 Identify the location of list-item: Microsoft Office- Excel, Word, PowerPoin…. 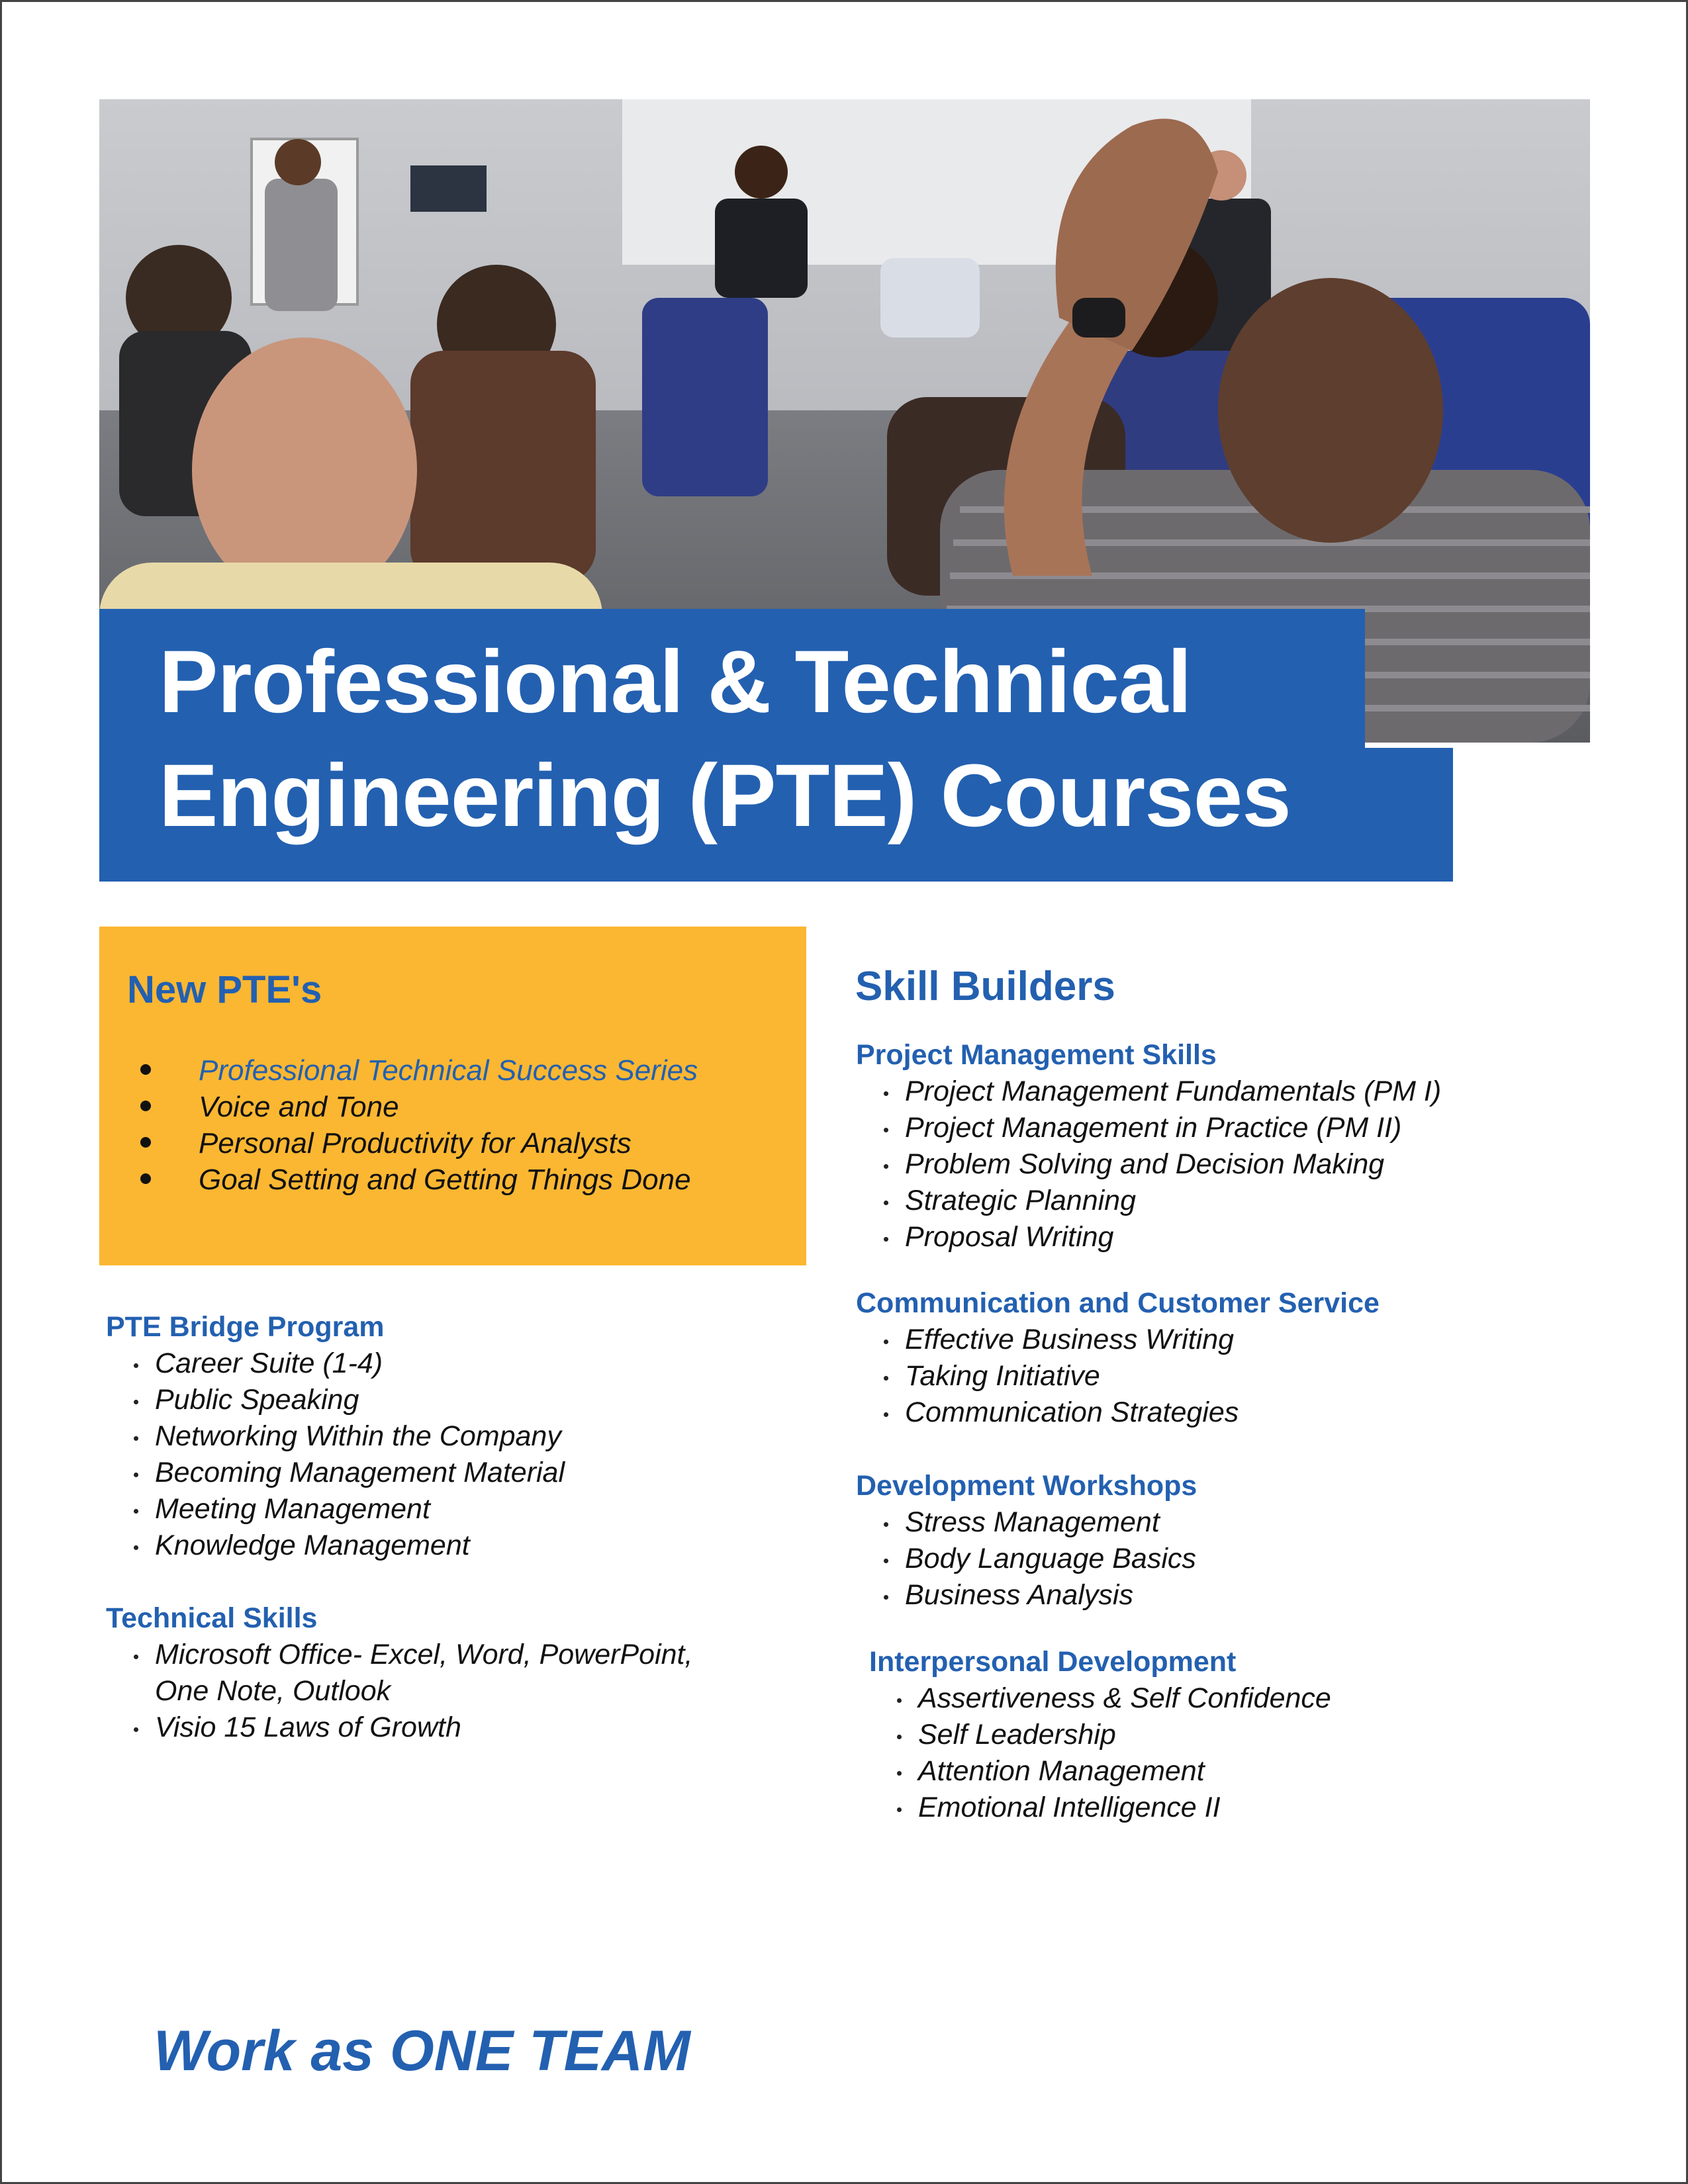
(411, 1673).